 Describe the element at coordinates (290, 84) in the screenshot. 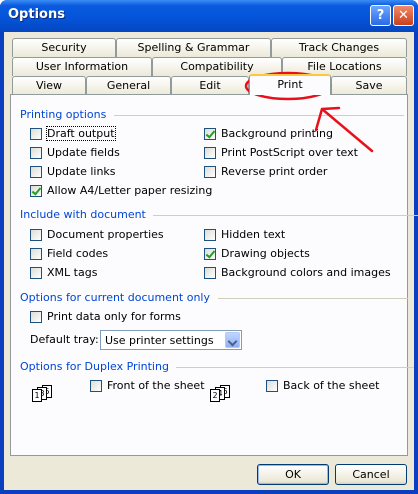

I see `tab-print: Print` at that location.